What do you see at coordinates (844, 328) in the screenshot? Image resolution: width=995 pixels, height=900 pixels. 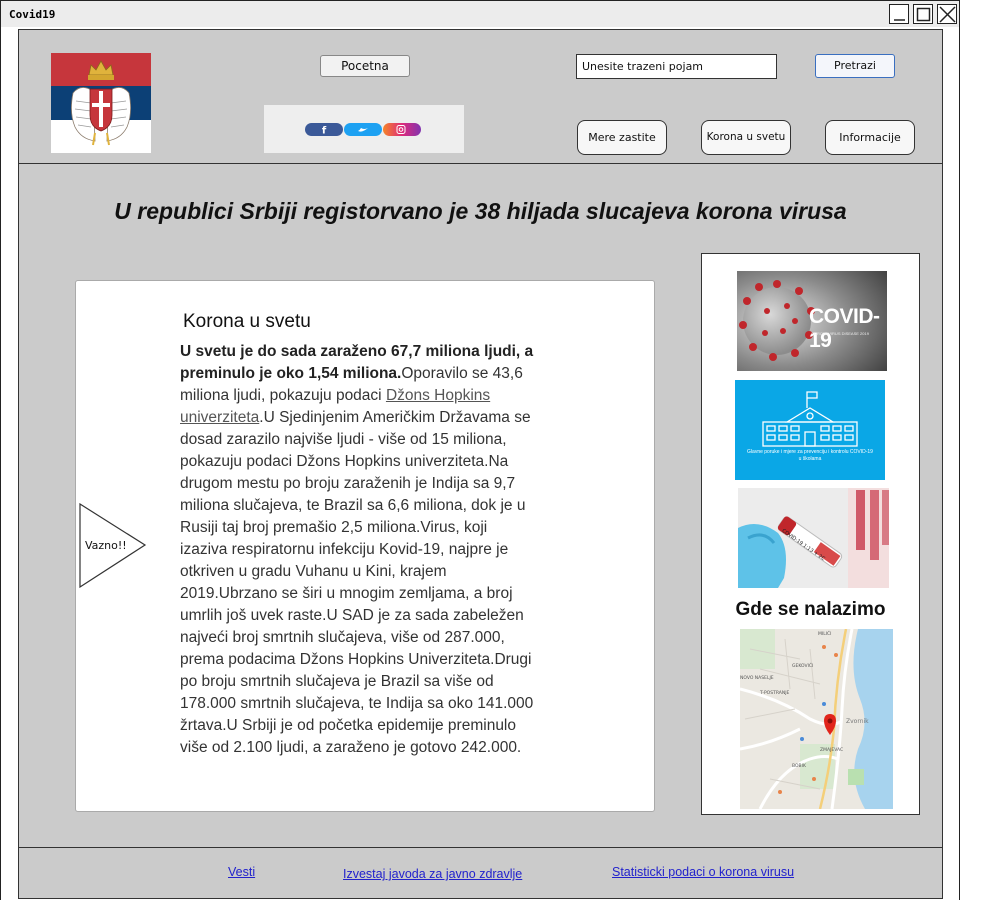 I see `covid-banner-title: COVID-19` at bounding box center [844, 328].